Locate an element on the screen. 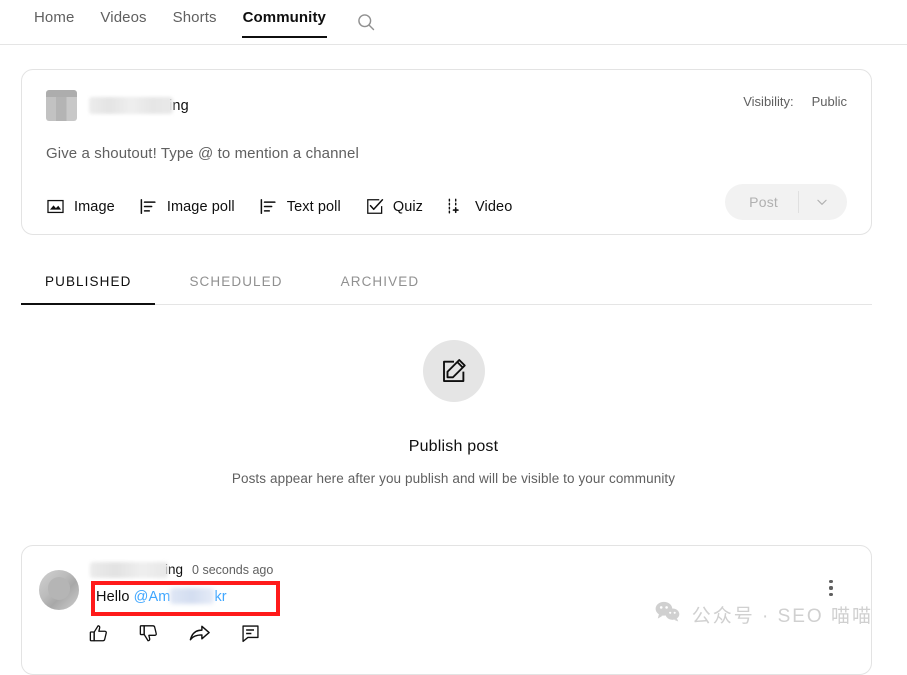 This screenshot has width=907, height=675. visibility-label: Visibility: is located at coordinates (768, 101).